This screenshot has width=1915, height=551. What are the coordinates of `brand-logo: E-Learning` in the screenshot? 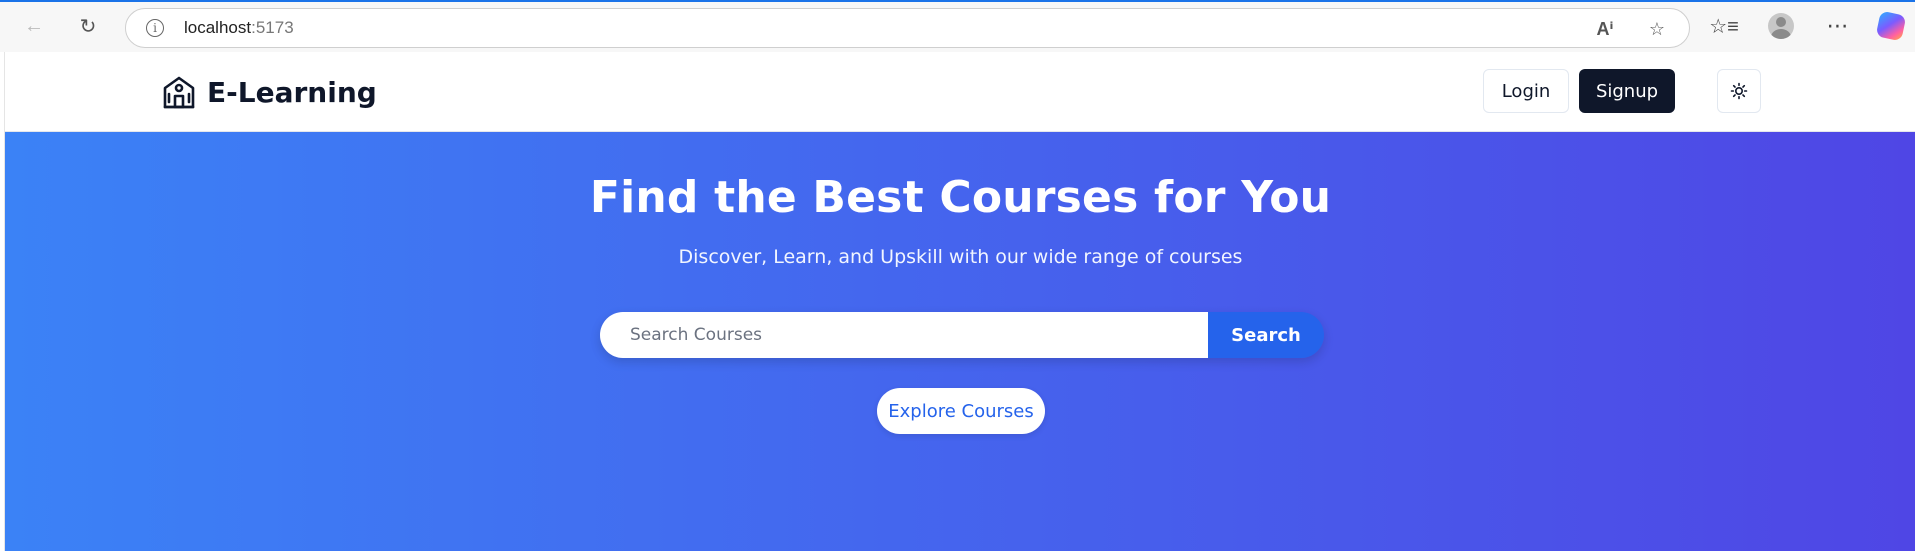 It's located at (269, 92).